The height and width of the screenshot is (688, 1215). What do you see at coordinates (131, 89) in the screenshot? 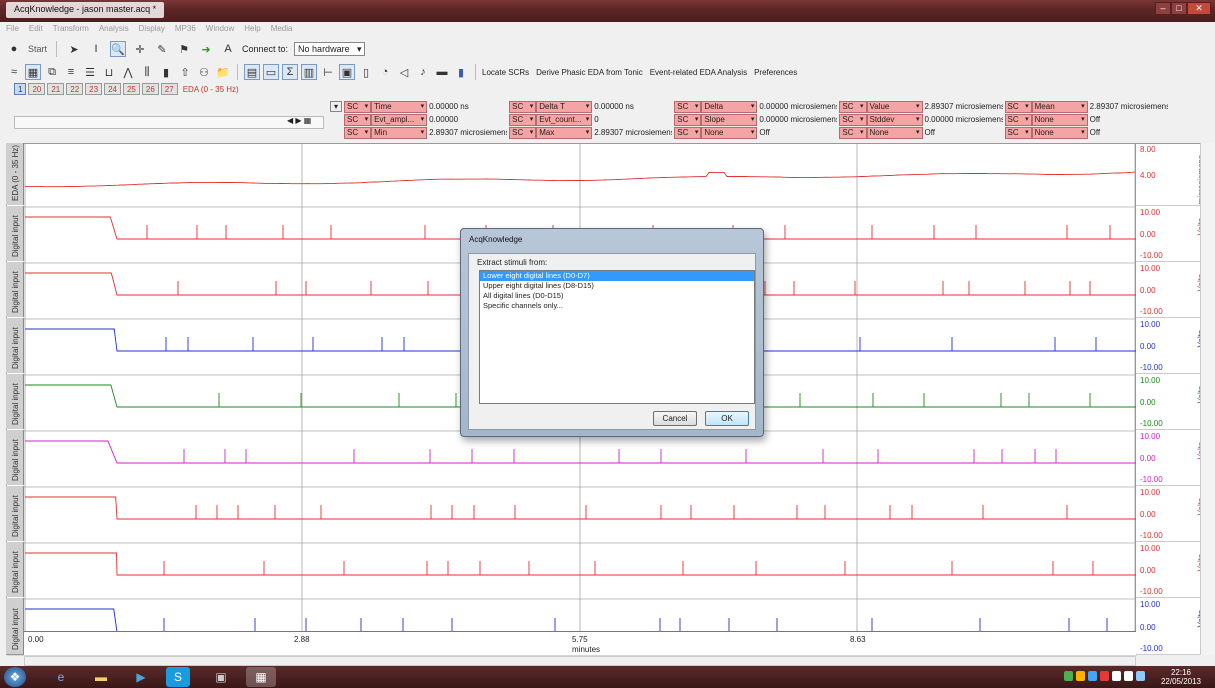
I see `channel-tab: 25` at bounding box center [131, 89].